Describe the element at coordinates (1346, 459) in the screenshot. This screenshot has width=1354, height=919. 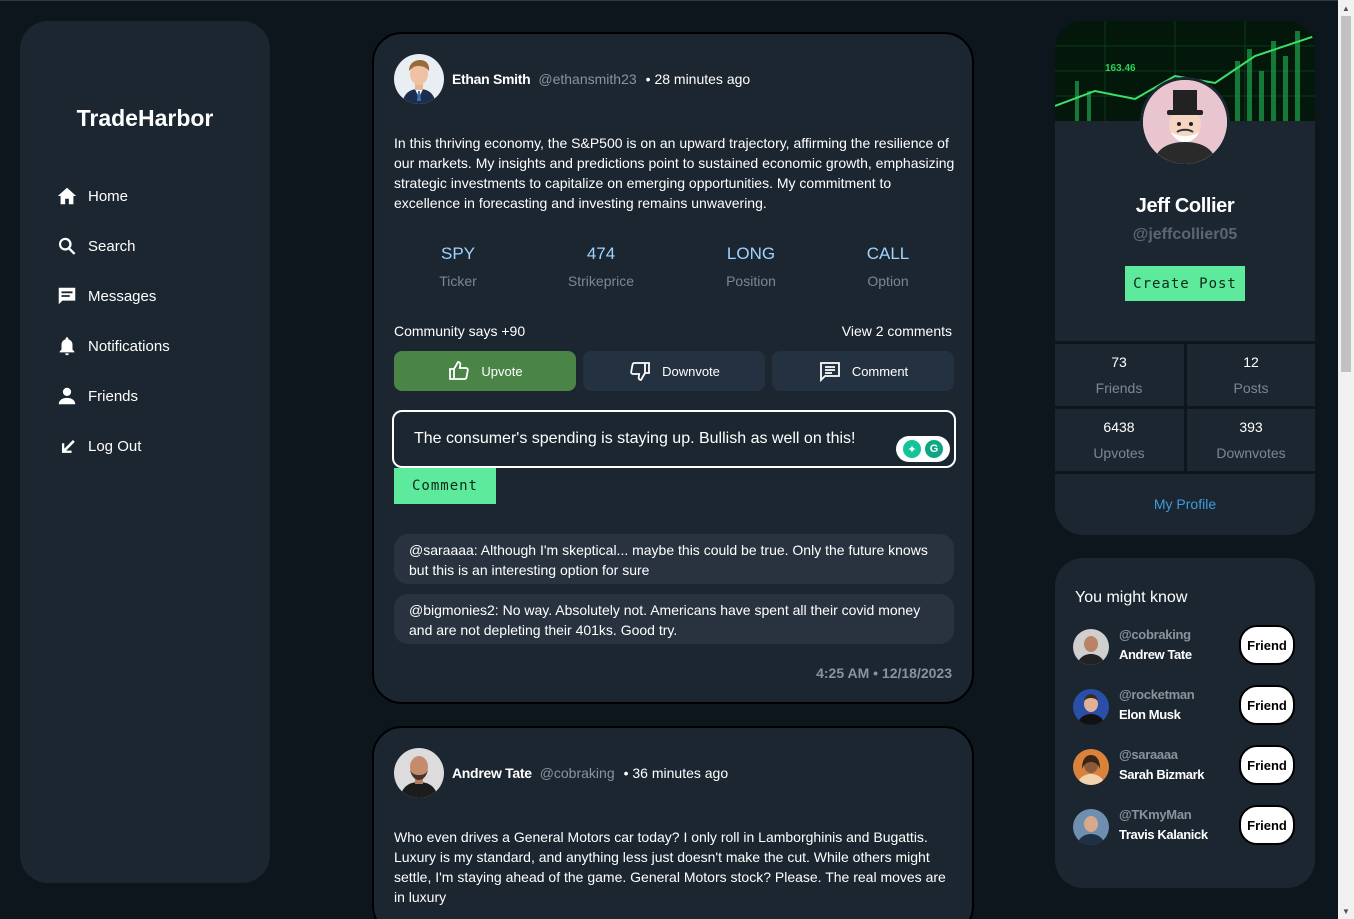
I see `page-scrollbar: ▲ ▼` at that location.